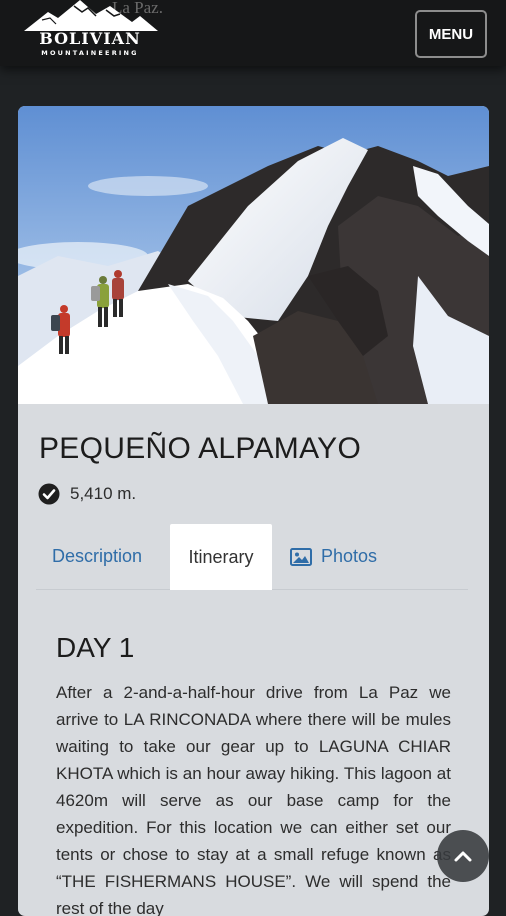 The height and width of the screenshot is (916, 506). Describe the element at coordinates (253, 33) in the screenshot. I see `site-header: La Paz. BOLIVIAN MOUNTAINEERING MENU` at that location.